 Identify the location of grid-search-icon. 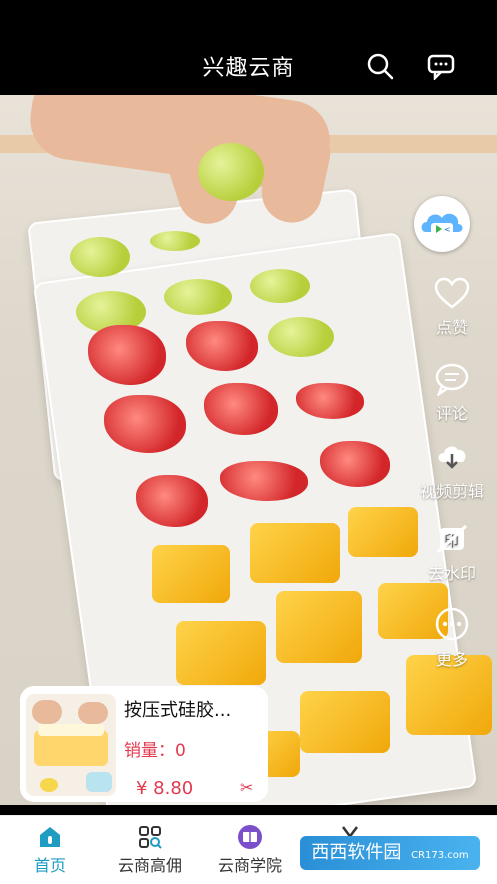
(150, 837).